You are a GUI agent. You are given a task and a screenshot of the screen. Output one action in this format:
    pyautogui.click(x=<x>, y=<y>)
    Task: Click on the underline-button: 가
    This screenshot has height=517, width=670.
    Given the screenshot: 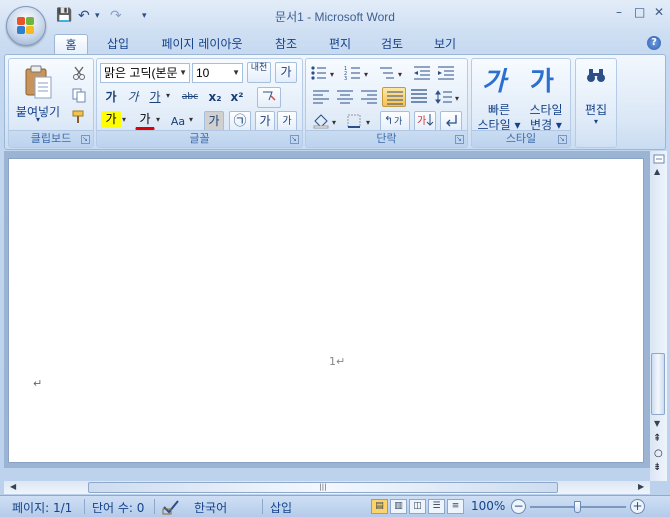 What is the action you would take?
    pyautogui.click(x=155, y=97)
    